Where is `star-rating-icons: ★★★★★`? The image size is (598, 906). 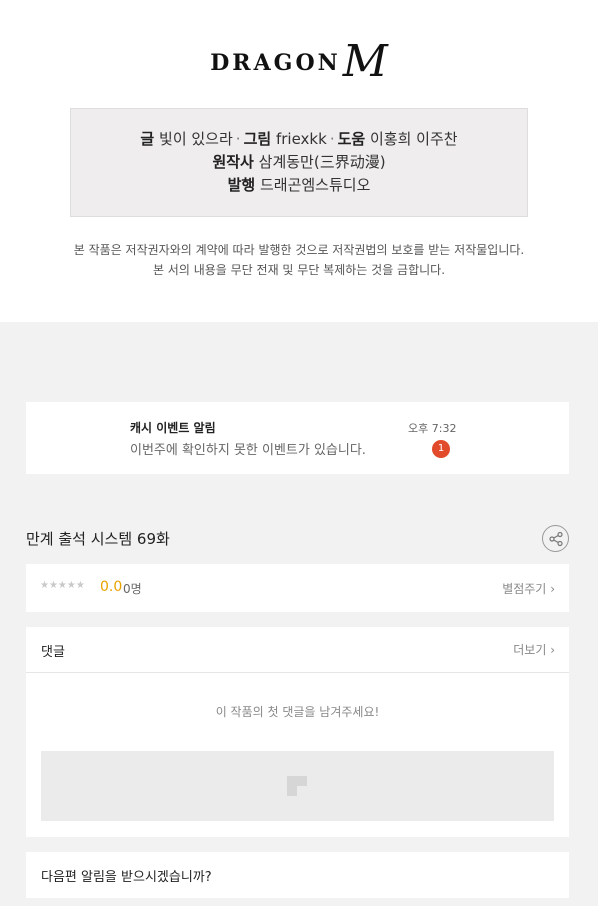
star-rating-icons: ★★★★★ is located at coordinates (62, 585).